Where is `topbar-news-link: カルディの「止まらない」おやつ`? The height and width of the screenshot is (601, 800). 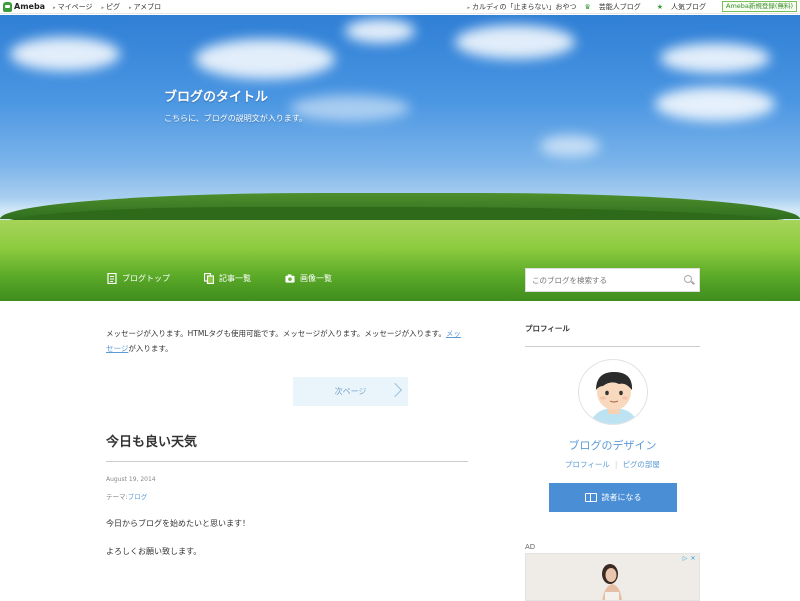
topbar-news-link: カルディの「止まらない」おやつ is located at coordinates (522, 7).